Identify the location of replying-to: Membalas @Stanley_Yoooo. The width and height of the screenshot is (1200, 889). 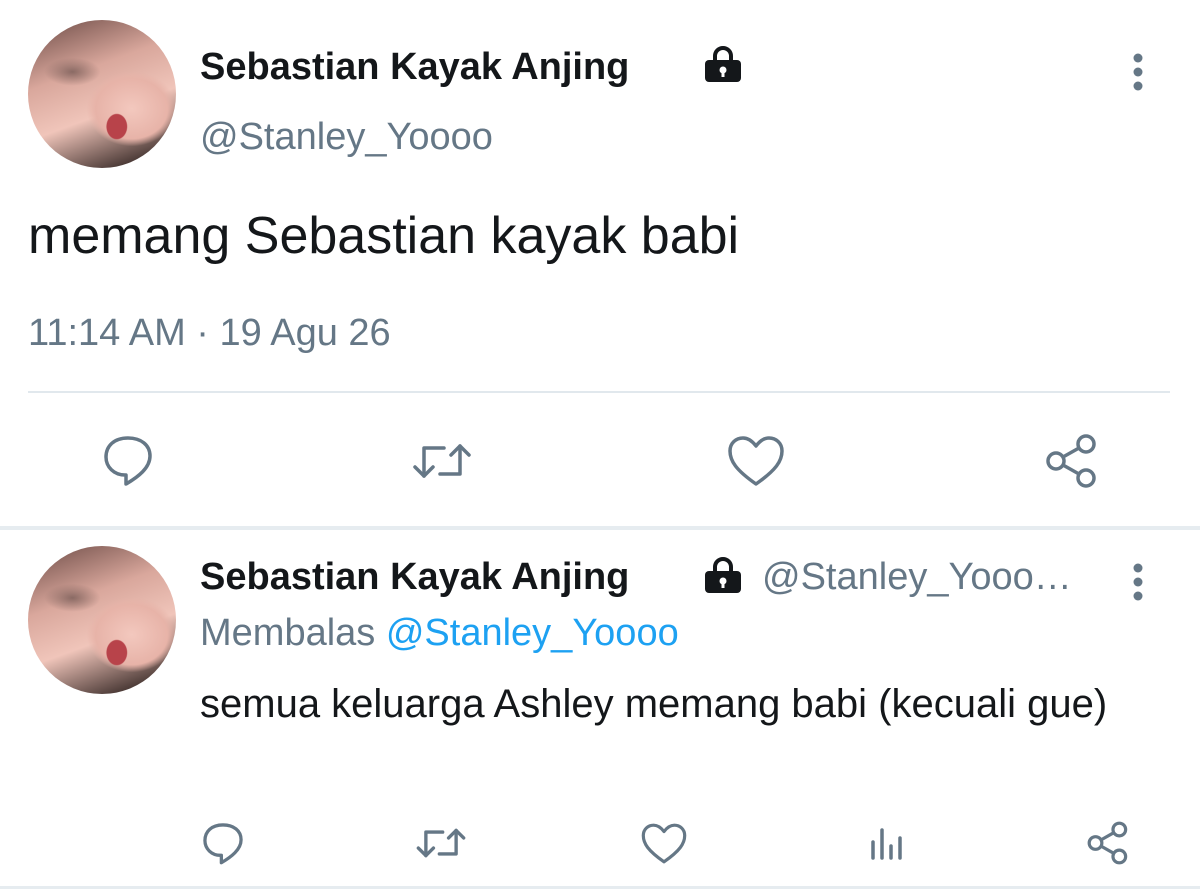
(439, 633).